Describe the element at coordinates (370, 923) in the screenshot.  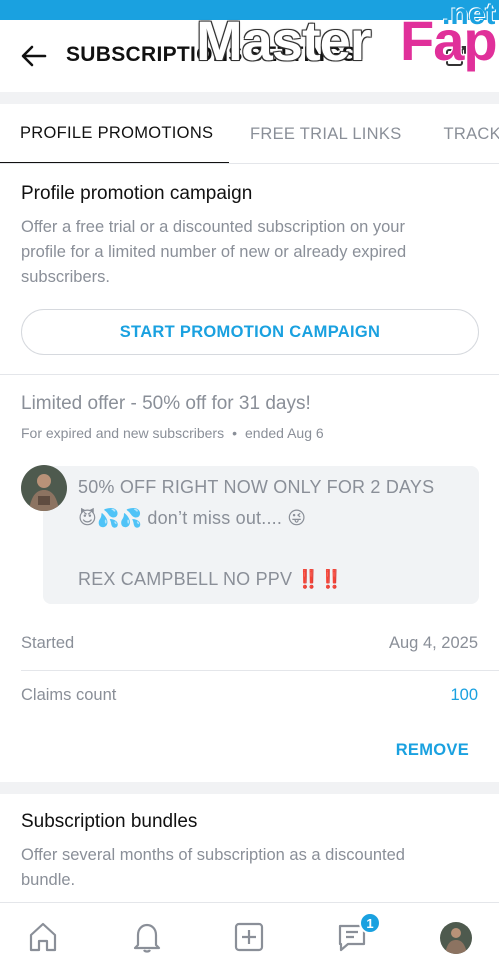
I see `messages-badge: 1` at that location.